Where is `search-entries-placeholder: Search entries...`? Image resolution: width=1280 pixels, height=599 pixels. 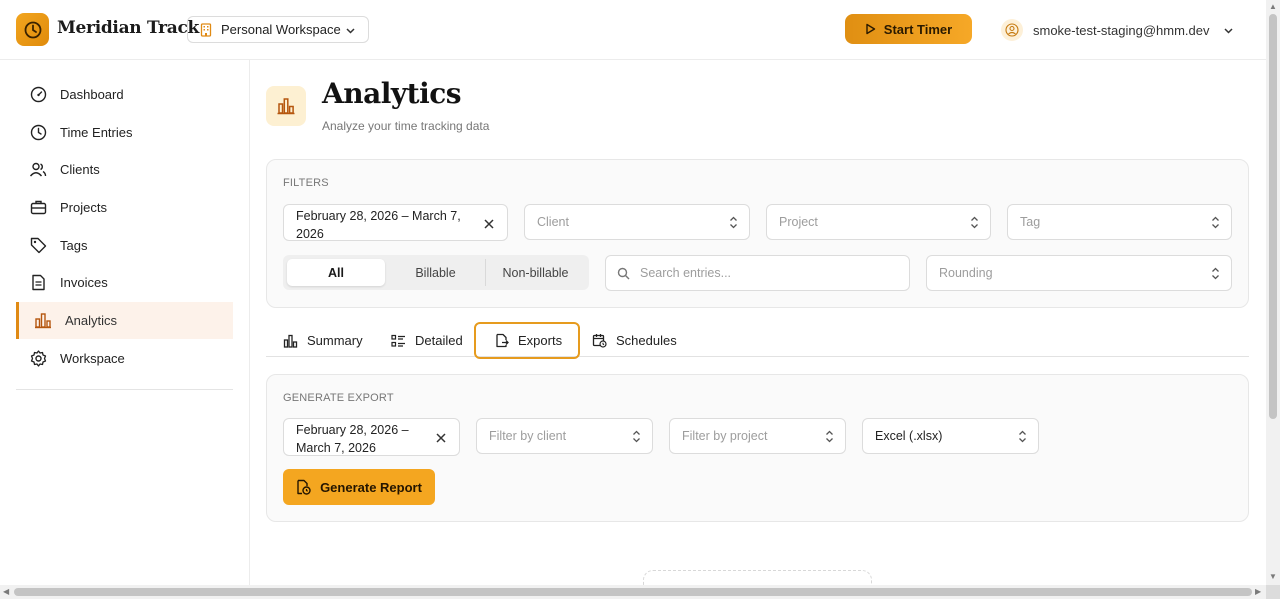 search-entries-placeholder: Search entries... is located at coordinates (686, 273).